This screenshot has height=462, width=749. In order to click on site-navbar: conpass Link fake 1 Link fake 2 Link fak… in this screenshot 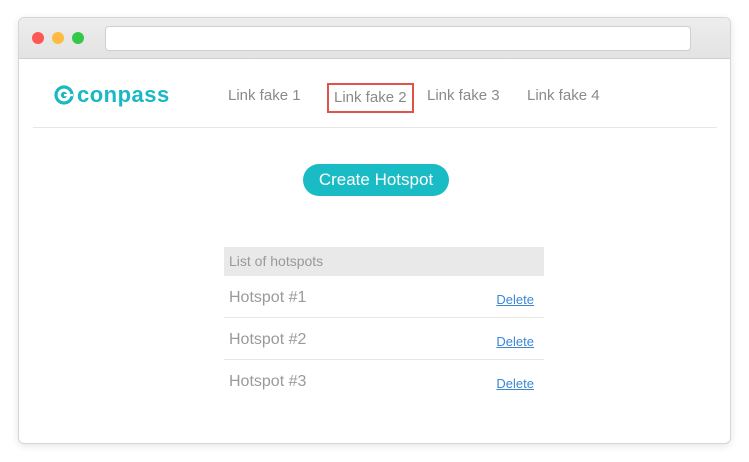, I will do `click(375, 93)`.